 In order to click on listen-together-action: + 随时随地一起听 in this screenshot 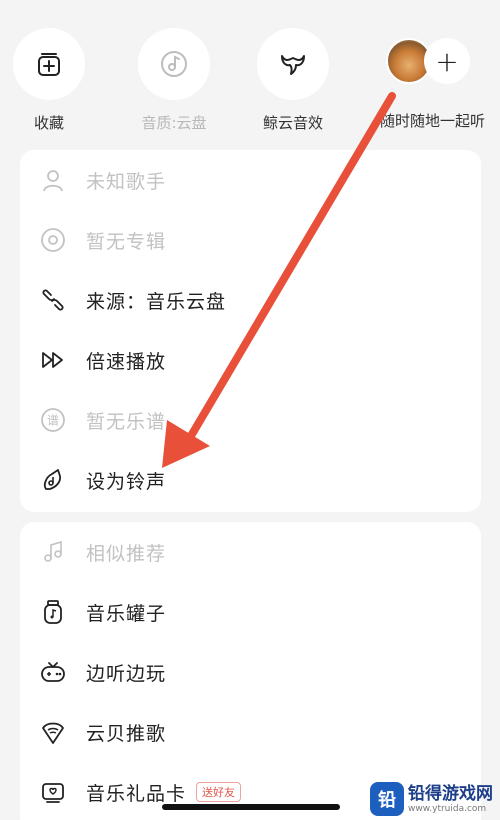, I will do `click(432, 79)`.